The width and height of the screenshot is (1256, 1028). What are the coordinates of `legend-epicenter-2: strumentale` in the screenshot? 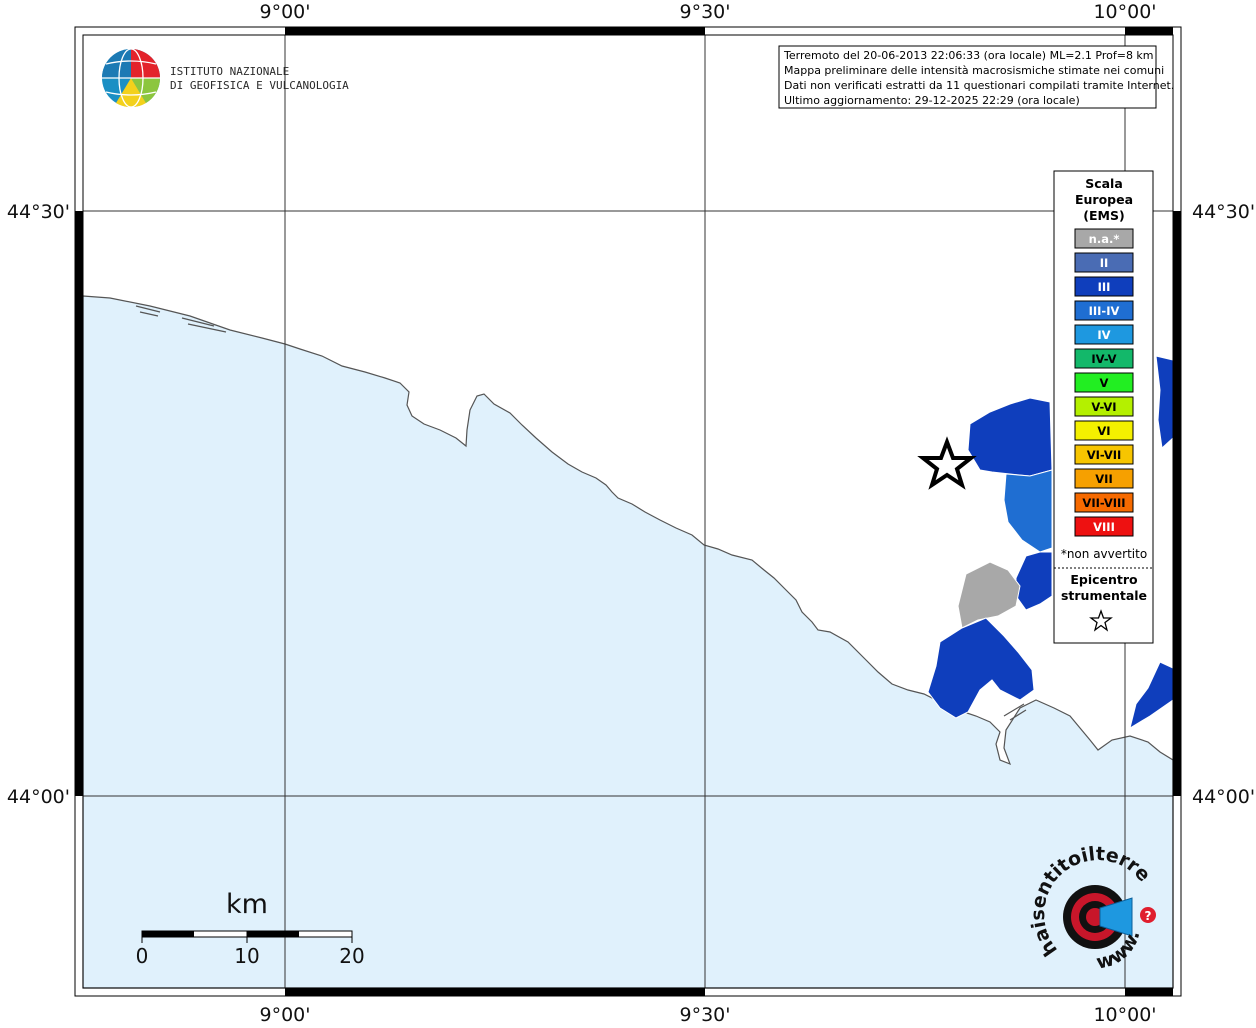 It's located at (1104, 595).